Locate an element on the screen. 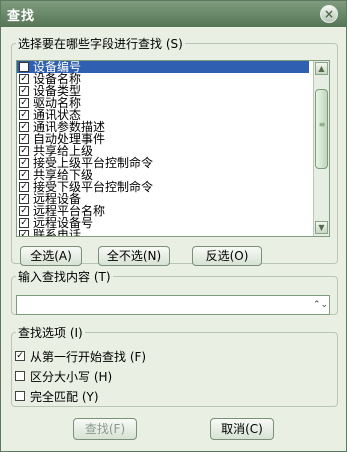 The height and width of the screenshot is (452, 347). find-button: 查找(F) is located at coordinates (105, 429).